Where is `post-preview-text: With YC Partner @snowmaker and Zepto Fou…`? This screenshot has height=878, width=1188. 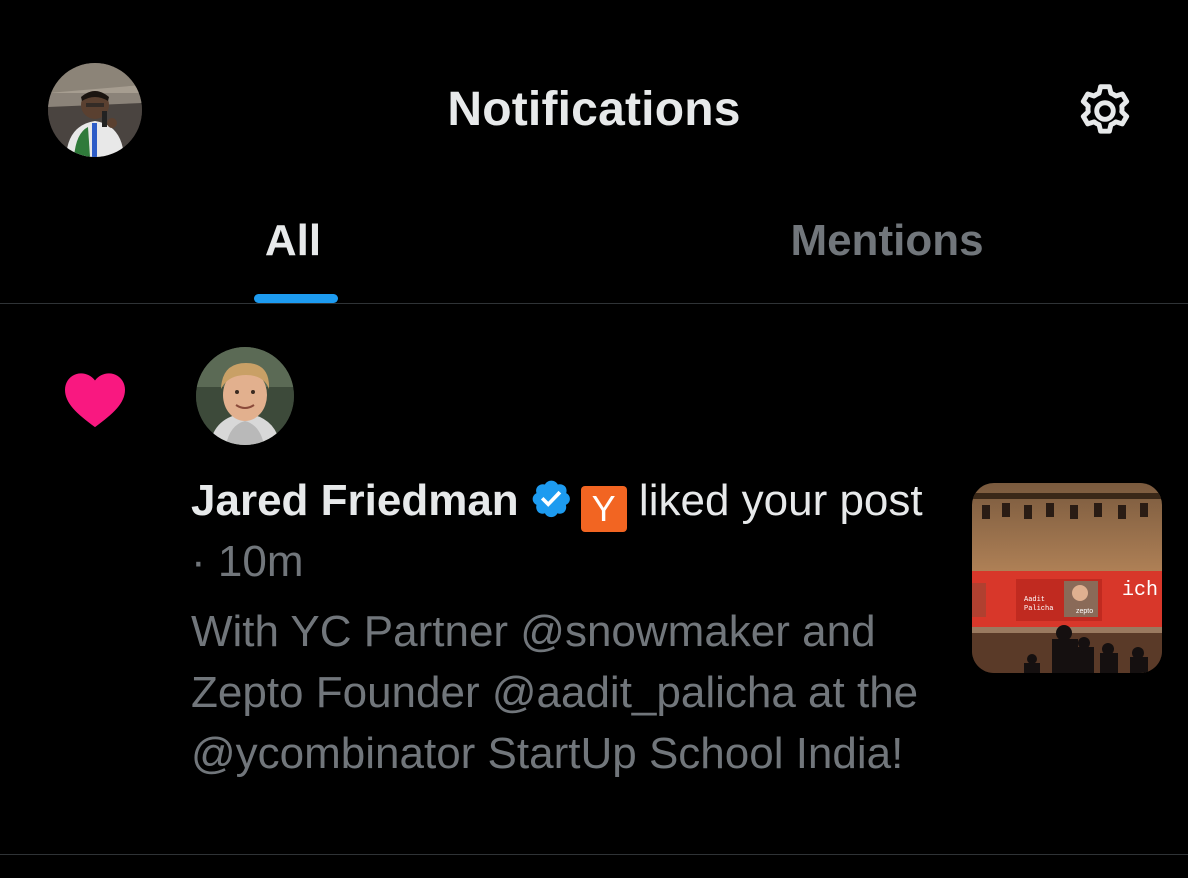 post-preview-text: With YC Partner @snowmaker and Zepto Fou… is located at coordinates (561, 692).